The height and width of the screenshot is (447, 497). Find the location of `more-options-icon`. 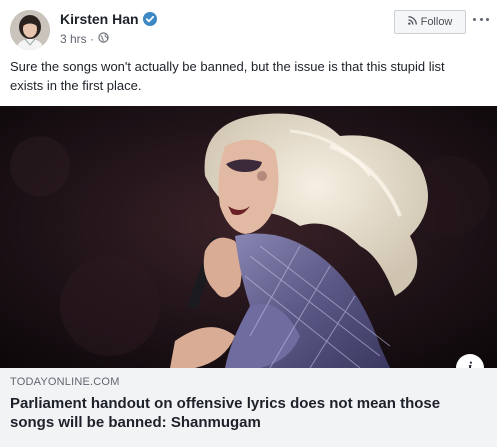

more-options-icon is located at coordinates (481, 19).